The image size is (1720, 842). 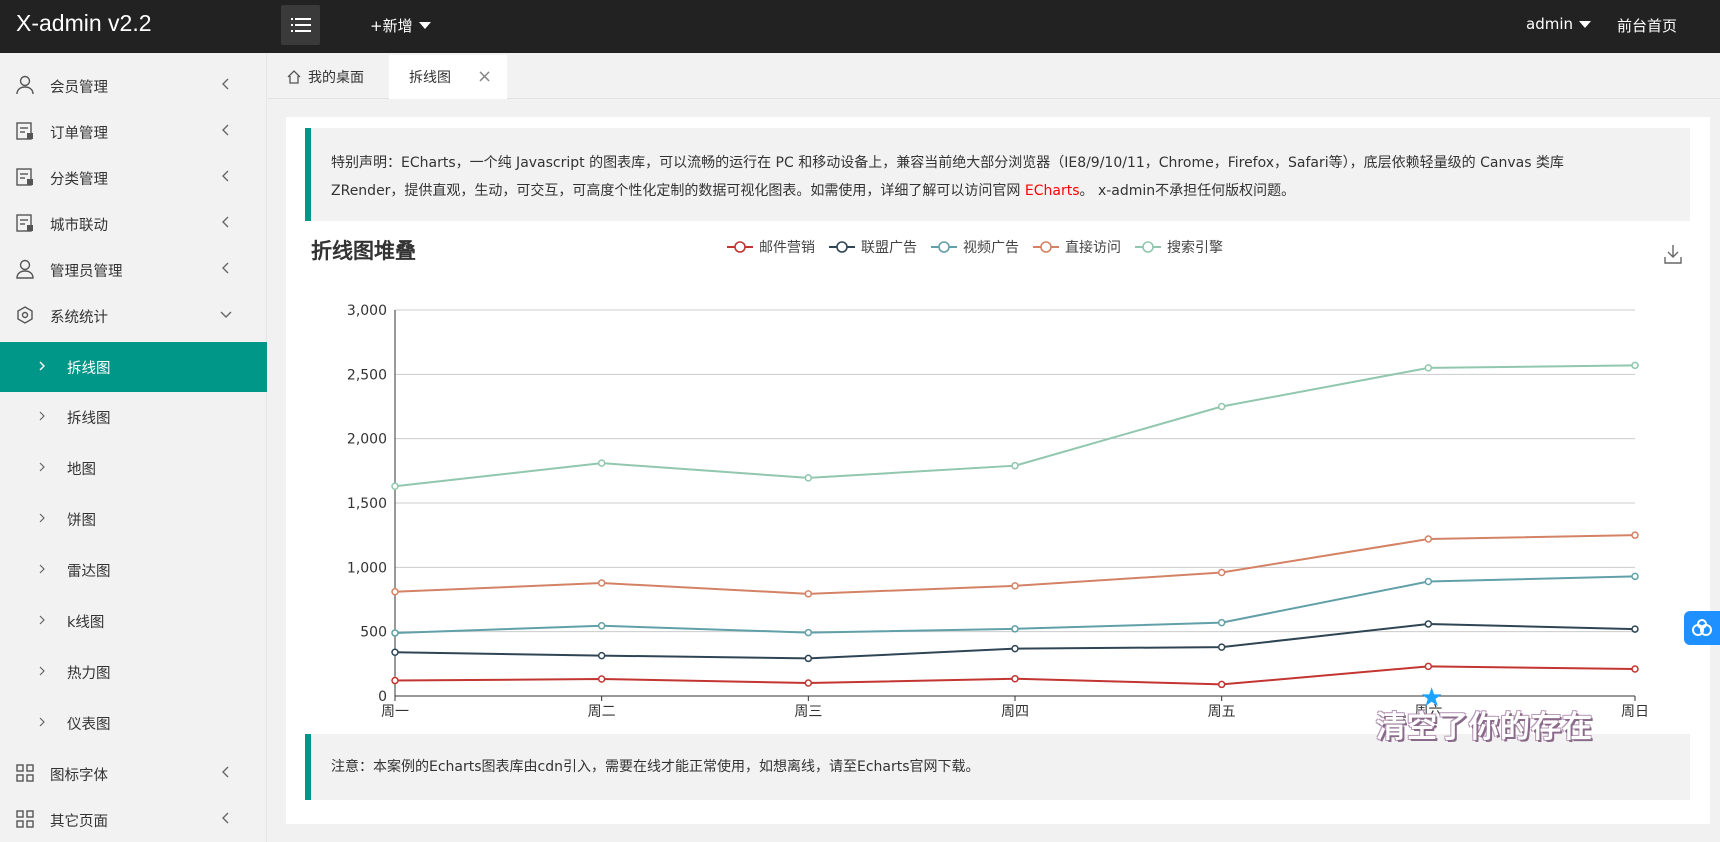 What do you see at coordinates (133, 131) in the screenshot?
I see `sidebar-item-orders: 订单管理` at bounding box center [133, 131].